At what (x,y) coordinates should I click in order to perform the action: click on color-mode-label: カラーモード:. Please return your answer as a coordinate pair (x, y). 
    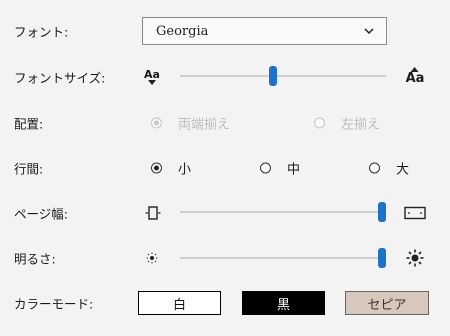
    Looking at the image, I should click on (54, 304).